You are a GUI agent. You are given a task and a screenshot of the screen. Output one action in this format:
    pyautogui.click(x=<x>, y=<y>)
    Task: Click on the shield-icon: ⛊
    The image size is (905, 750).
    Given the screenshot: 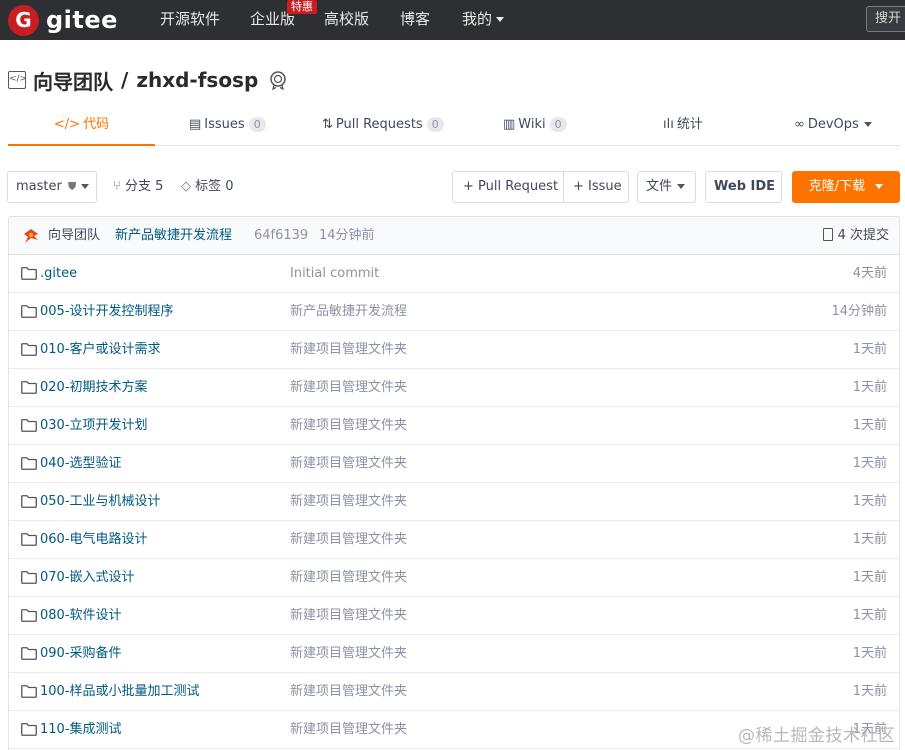 What is the action you would take?
    pyautogui.click(x=72, y=186)
    